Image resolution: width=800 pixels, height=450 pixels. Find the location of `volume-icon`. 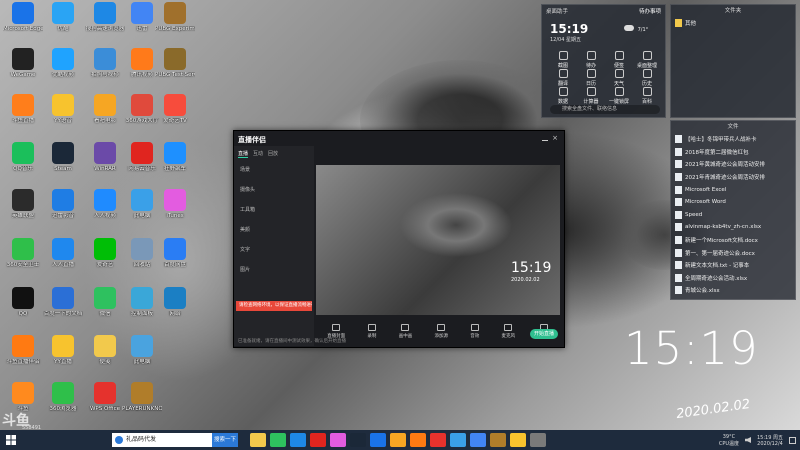

volume-icon is located at coordinates (748, 440).